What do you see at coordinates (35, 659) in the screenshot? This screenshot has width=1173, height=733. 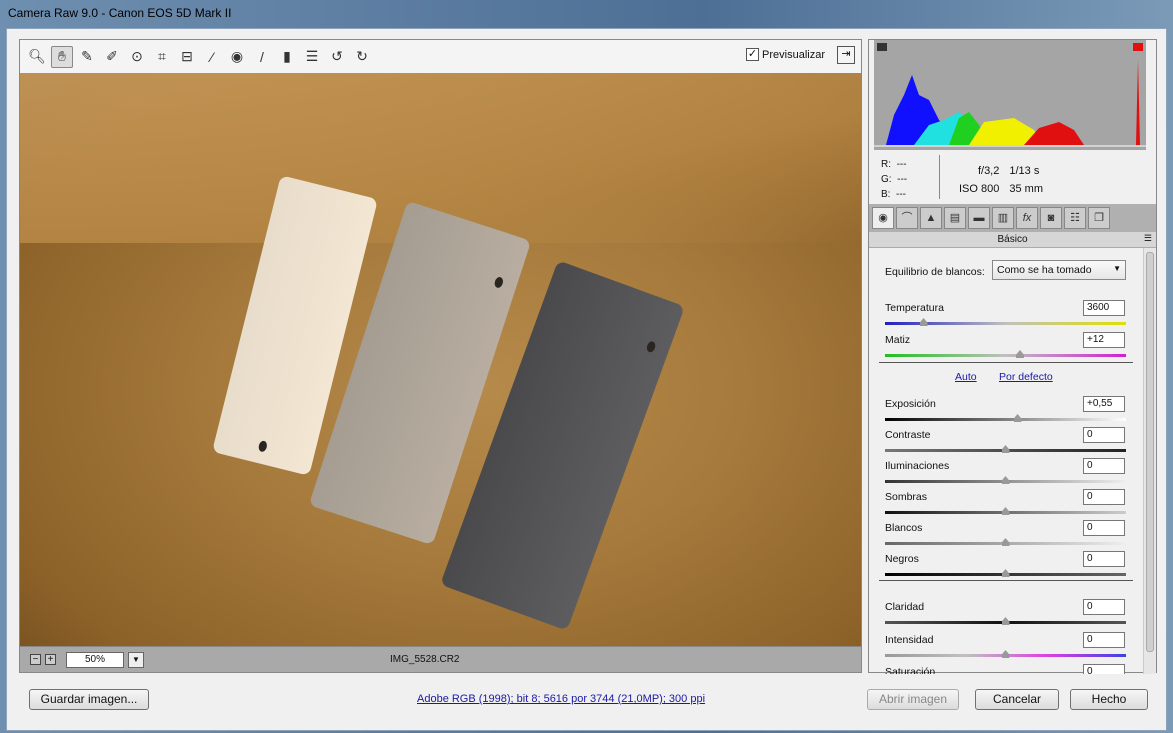 I see `zoom-out-button: −` at bounding box center [35, 659].